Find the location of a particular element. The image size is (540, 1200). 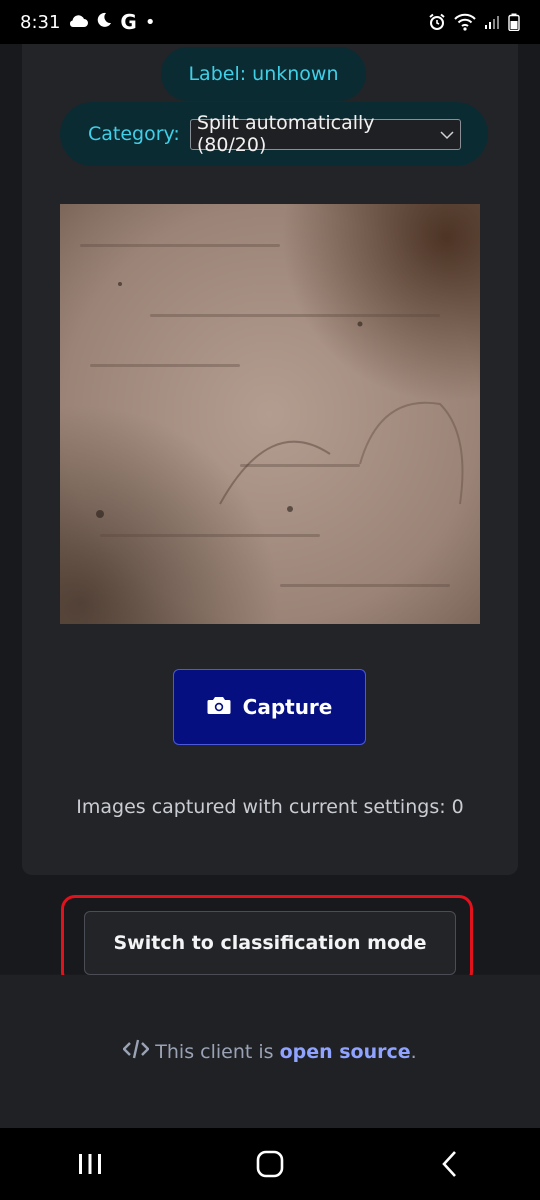

signal-icon is located at coordinates (492, 22).